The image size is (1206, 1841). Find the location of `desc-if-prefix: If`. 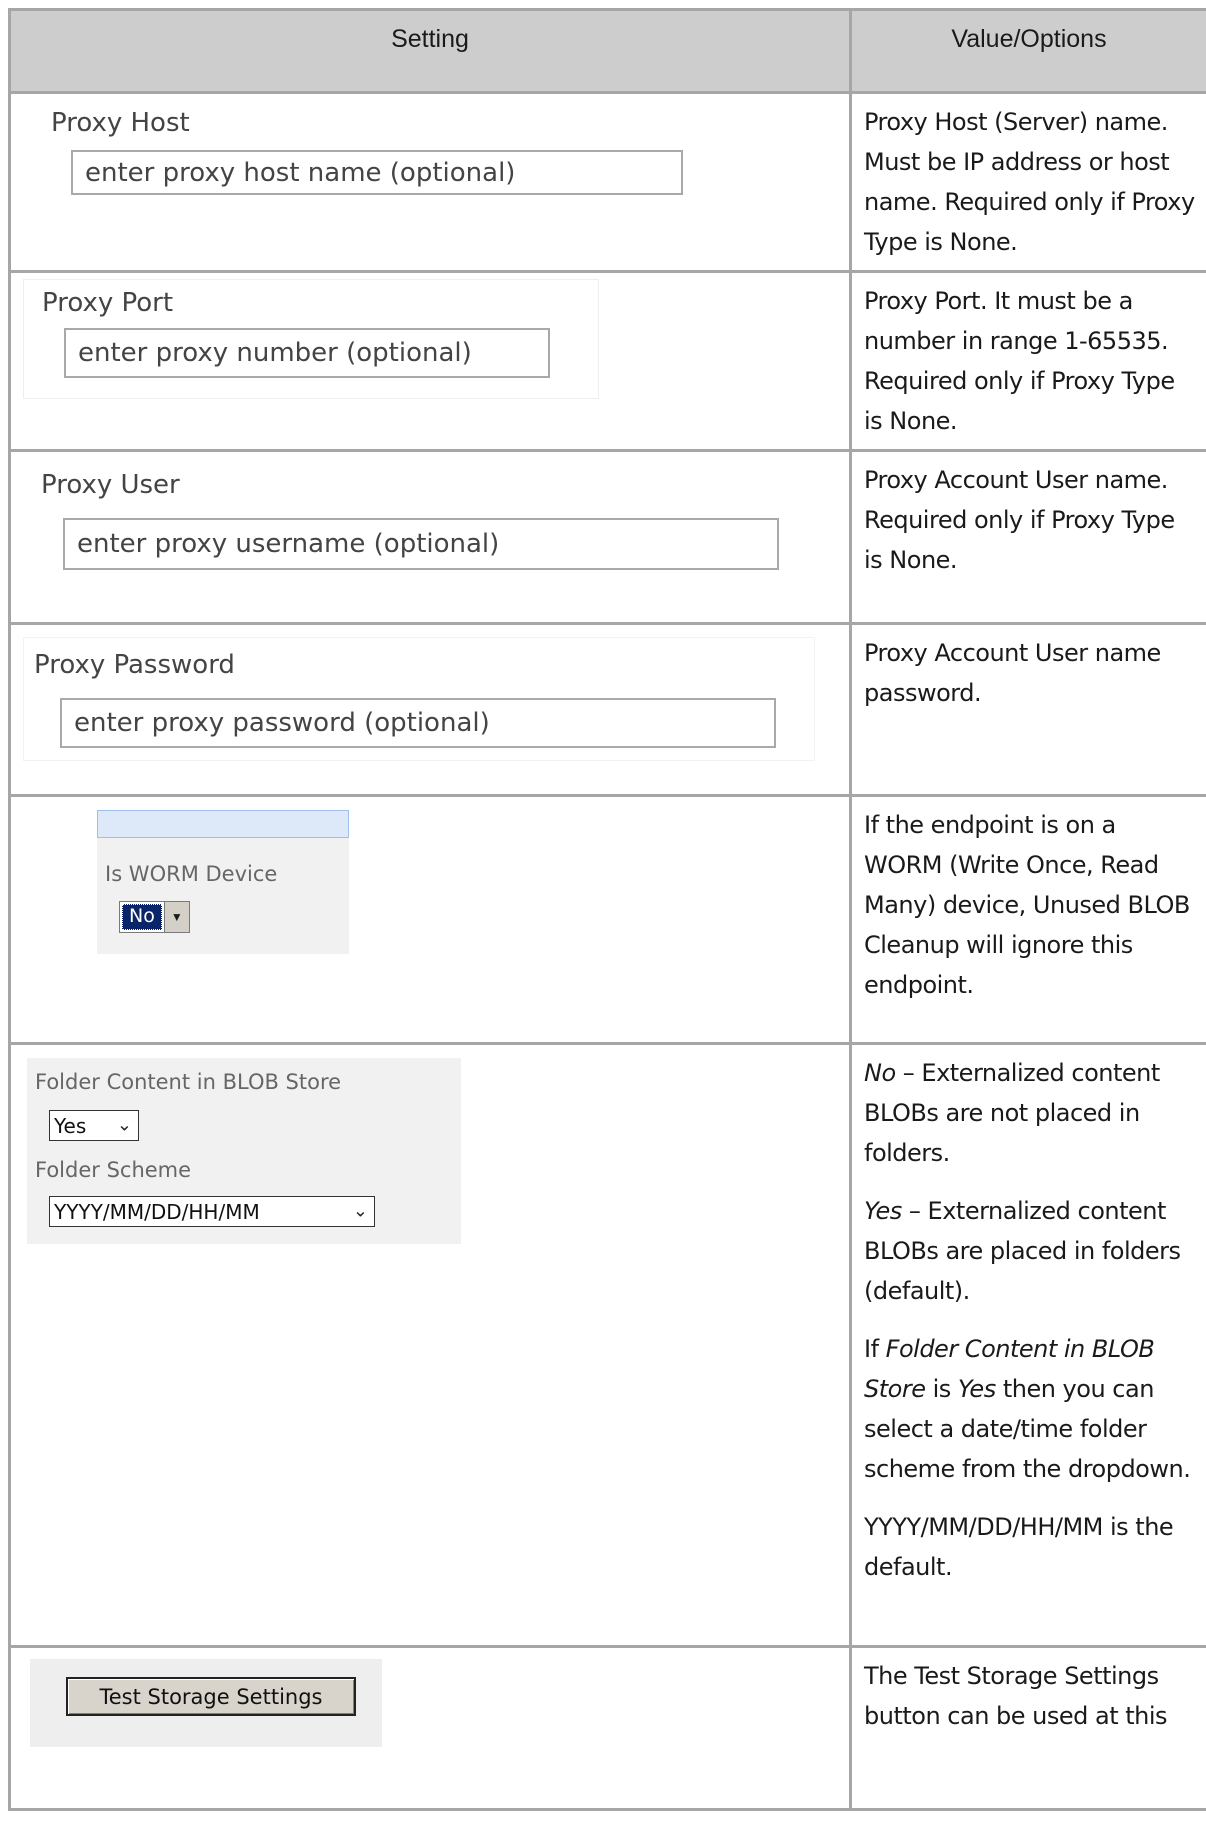

desc-if-prefix: If is located at coordinates (875, 1349).